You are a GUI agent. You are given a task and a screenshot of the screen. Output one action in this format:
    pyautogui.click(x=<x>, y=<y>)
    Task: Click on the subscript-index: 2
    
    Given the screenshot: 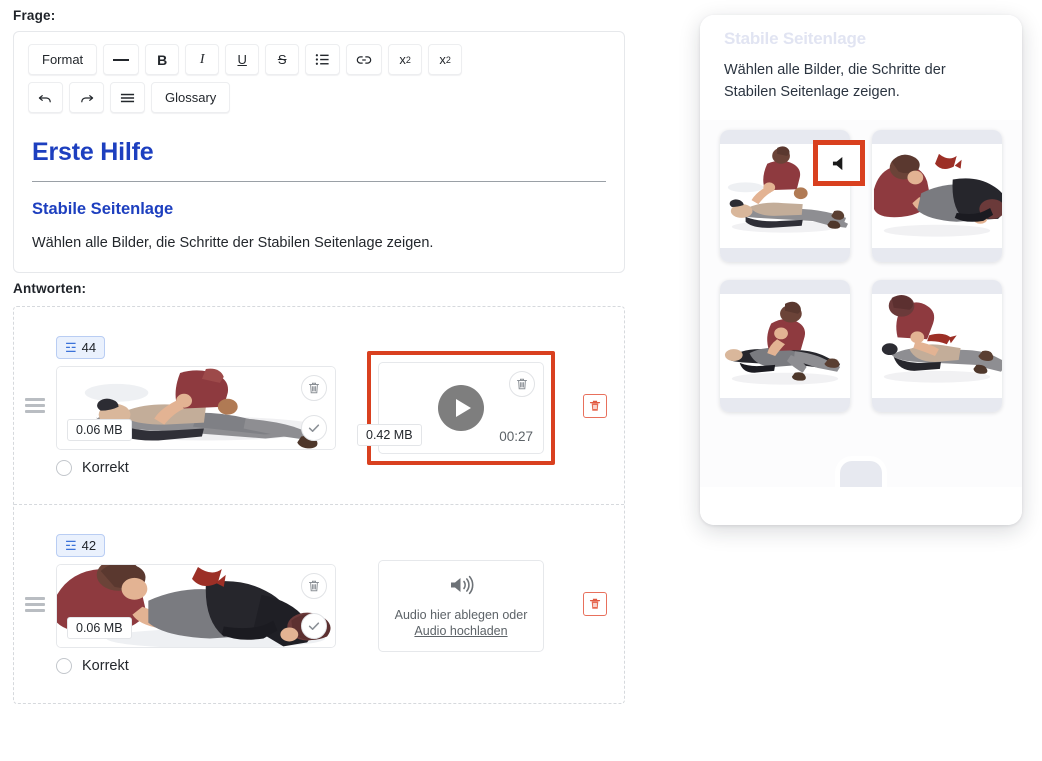 What is the action you would take?
    pyautogui.click(x=448, y=59)
    